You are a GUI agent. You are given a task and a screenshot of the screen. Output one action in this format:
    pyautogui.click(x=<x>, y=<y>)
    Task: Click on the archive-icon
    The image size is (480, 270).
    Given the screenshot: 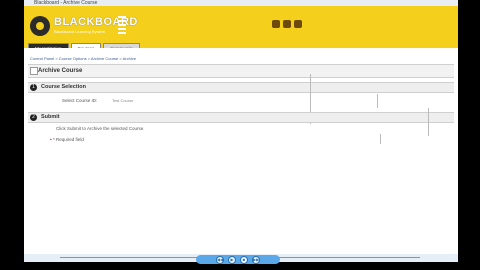 What is the action you would take?
    pyautogui.click(x=34, y=71)
    